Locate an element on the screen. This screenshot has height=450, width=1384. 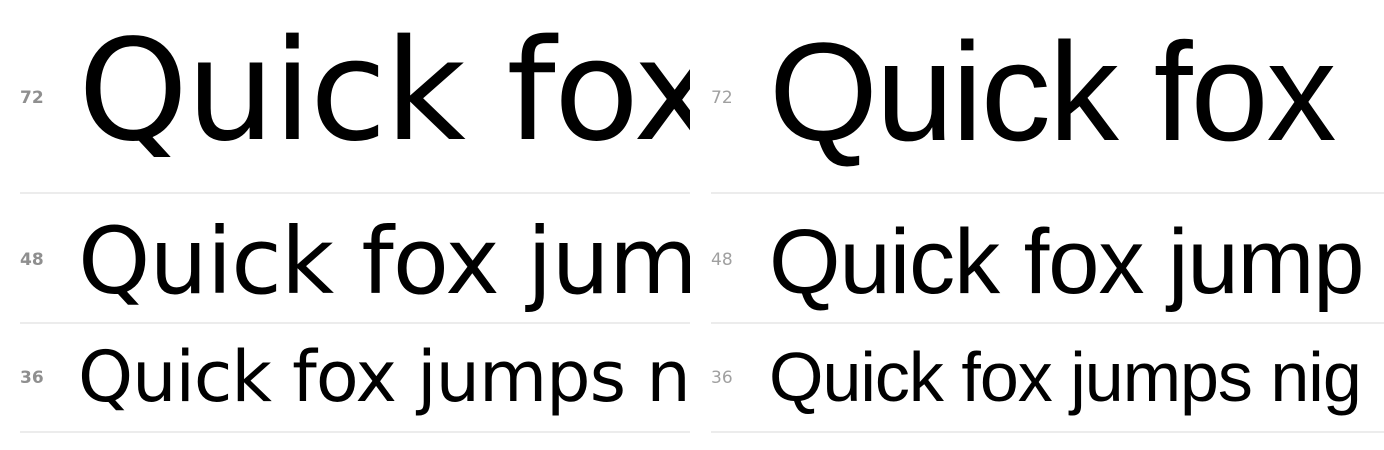
sample-text: Quick fox is located at coordinates (1053, 91).